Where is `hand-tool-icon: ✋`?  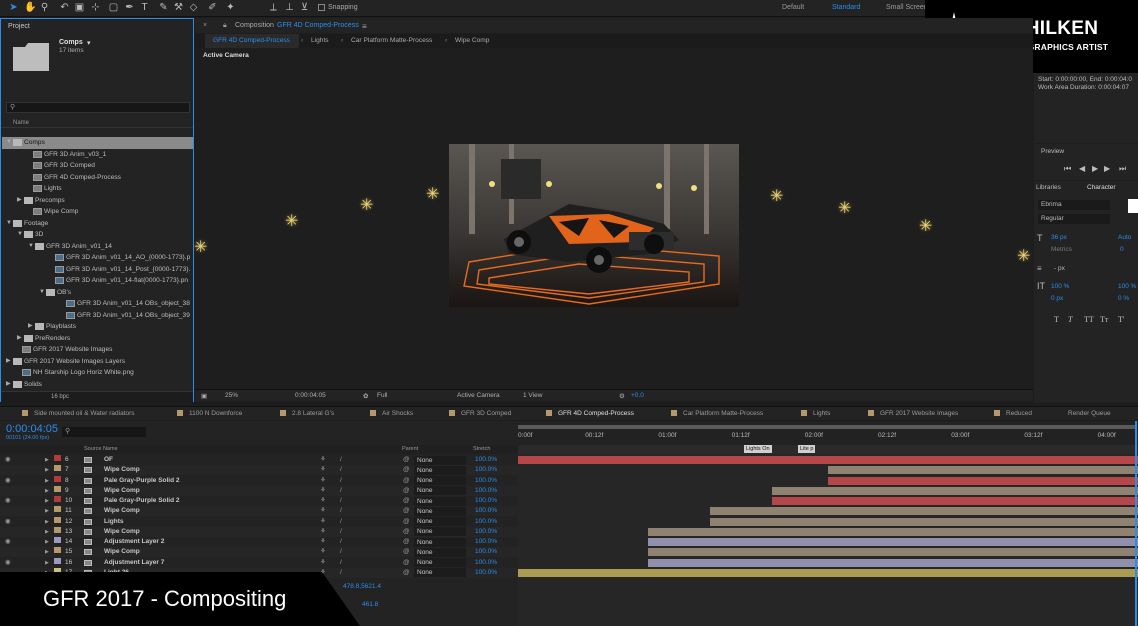 hand-tool-icon: ✋ is located at coordinates (30, 7).